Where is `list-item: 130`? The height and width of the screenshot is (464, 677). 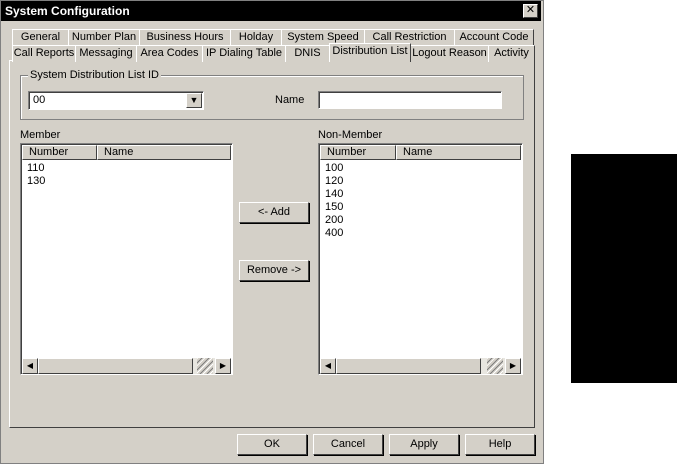
list-item: 130 is located at coordinates (36, 181).